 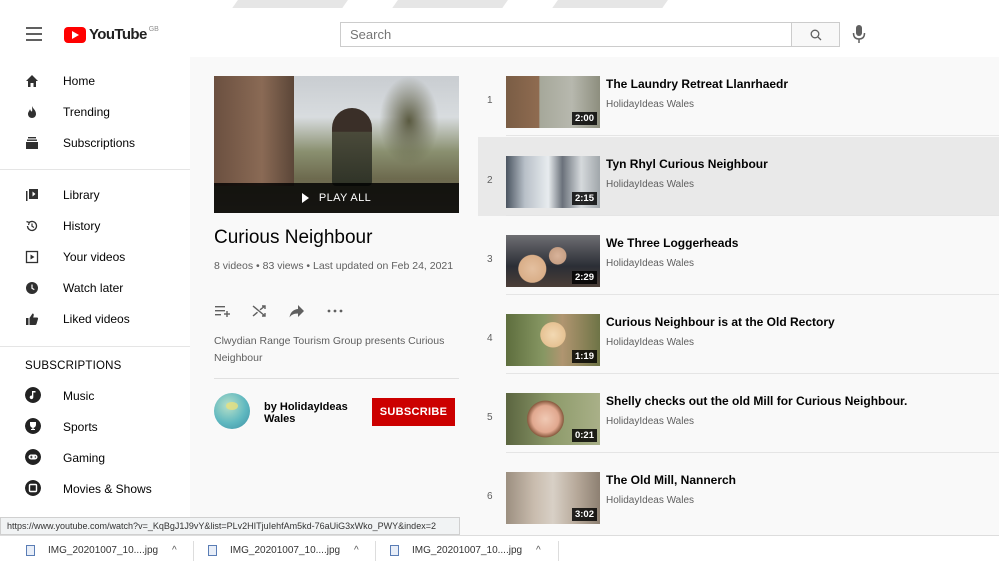 I want to click on sidebar-item-history: History, so click(x=95, y=226).